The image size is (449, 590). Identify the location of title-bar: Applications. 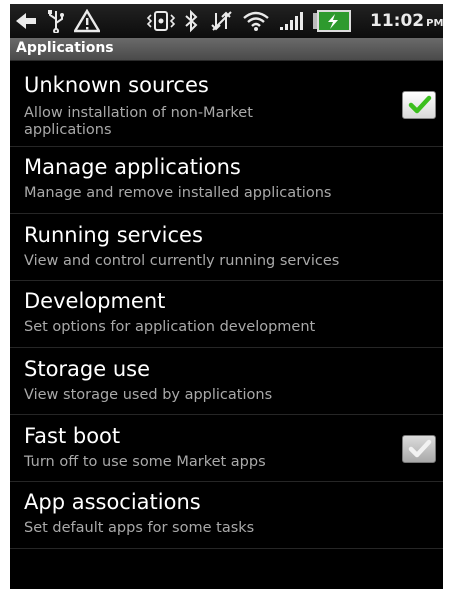
(226, 49).